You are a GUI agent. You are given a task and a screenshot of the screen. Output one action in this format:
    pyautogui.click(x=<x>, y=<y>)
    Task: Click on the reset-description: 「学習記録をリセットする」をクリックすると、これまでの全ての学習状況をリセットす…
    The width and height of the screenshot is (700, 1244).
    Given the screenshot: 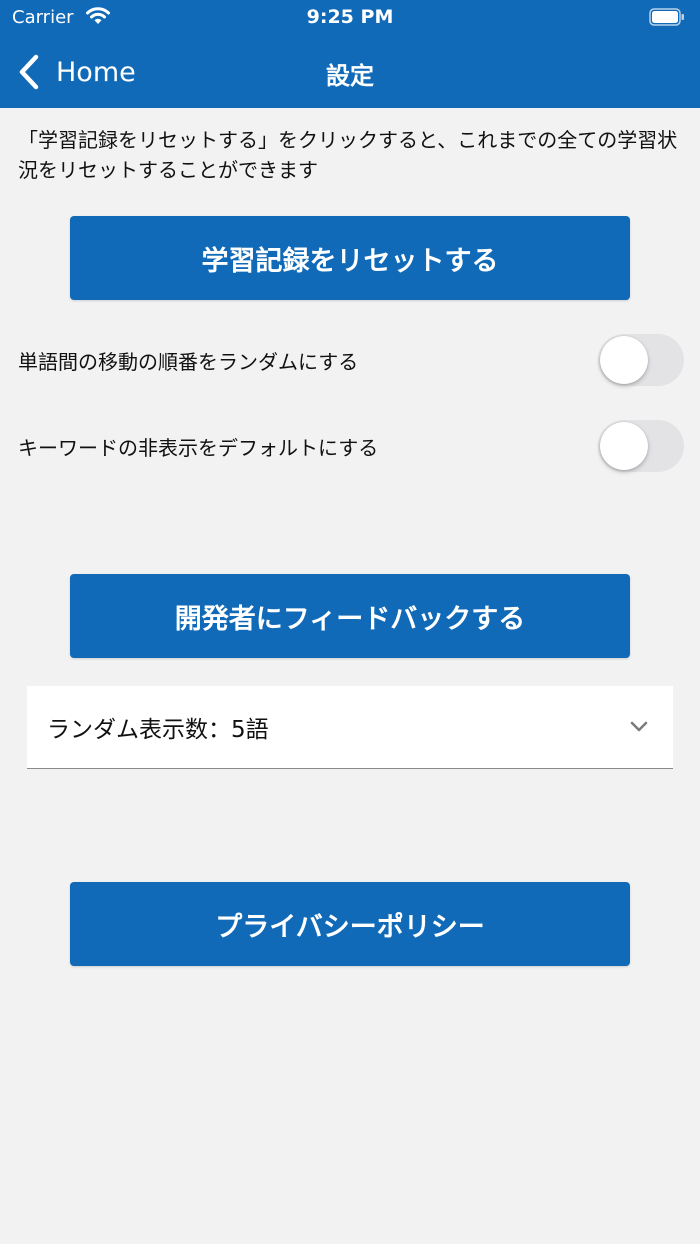 What is the action you would take?
    pyautogui.click(x=348, y=155)
    